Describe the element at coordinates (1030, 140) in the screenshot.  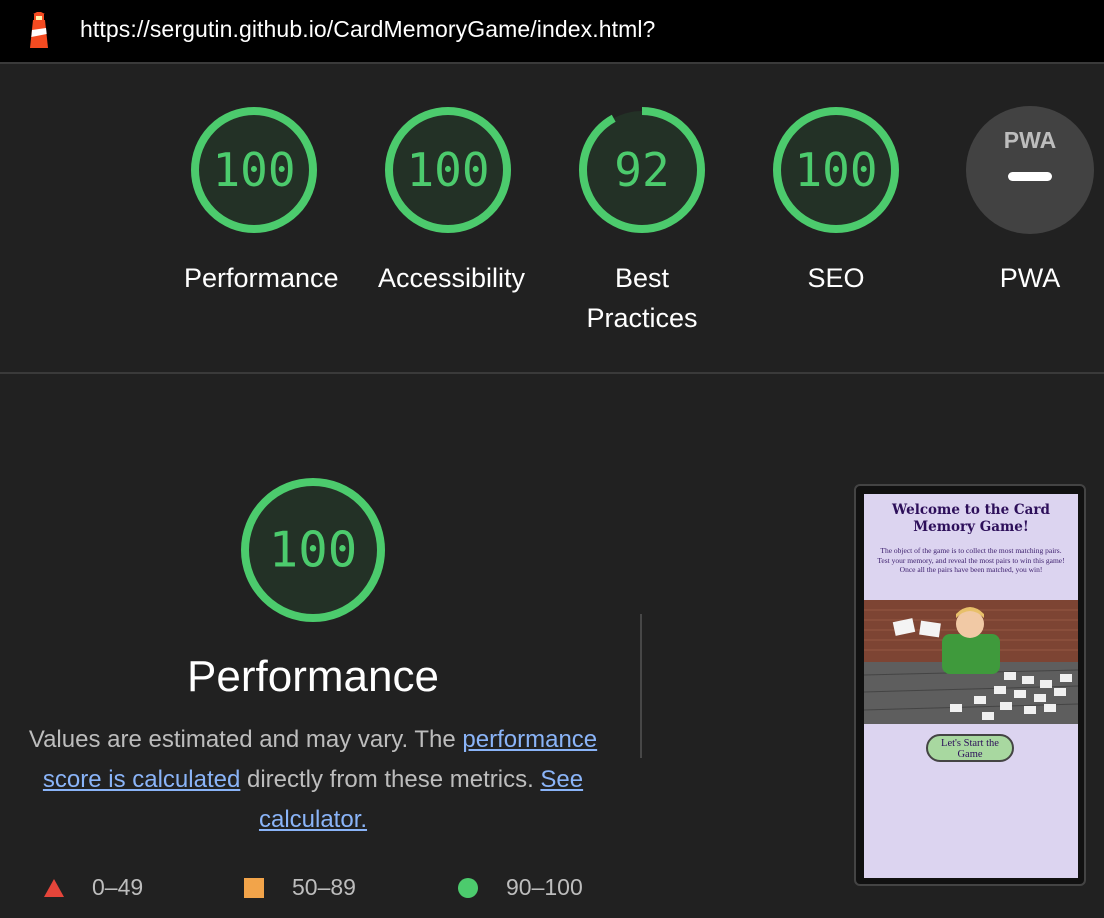
I see `pwa-badge-text: PWA` at that location.